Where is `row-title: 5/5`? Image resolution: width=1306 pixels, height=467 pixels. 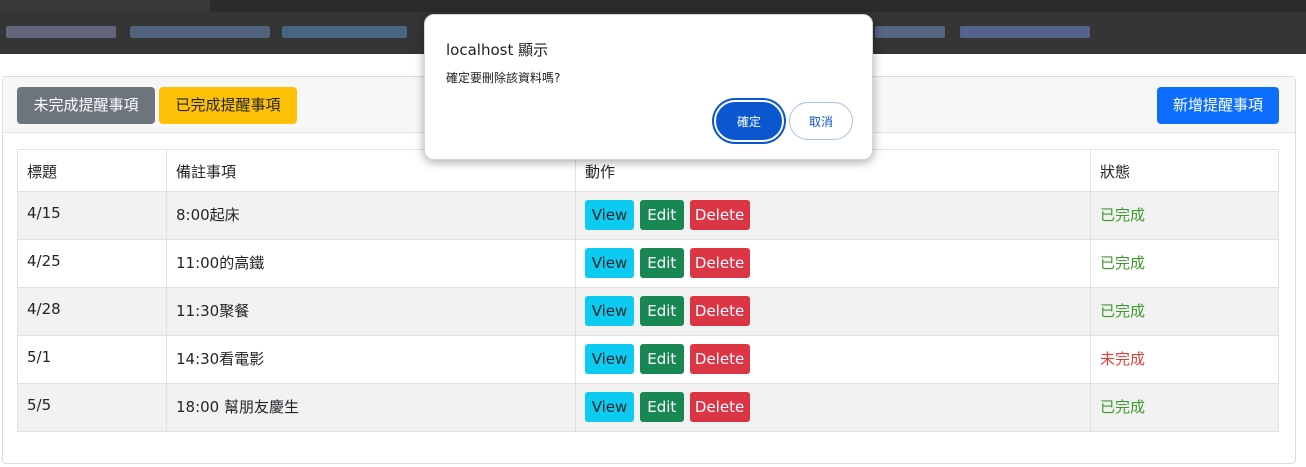 row-title: 5/5 is located at coordinates (92, 407).